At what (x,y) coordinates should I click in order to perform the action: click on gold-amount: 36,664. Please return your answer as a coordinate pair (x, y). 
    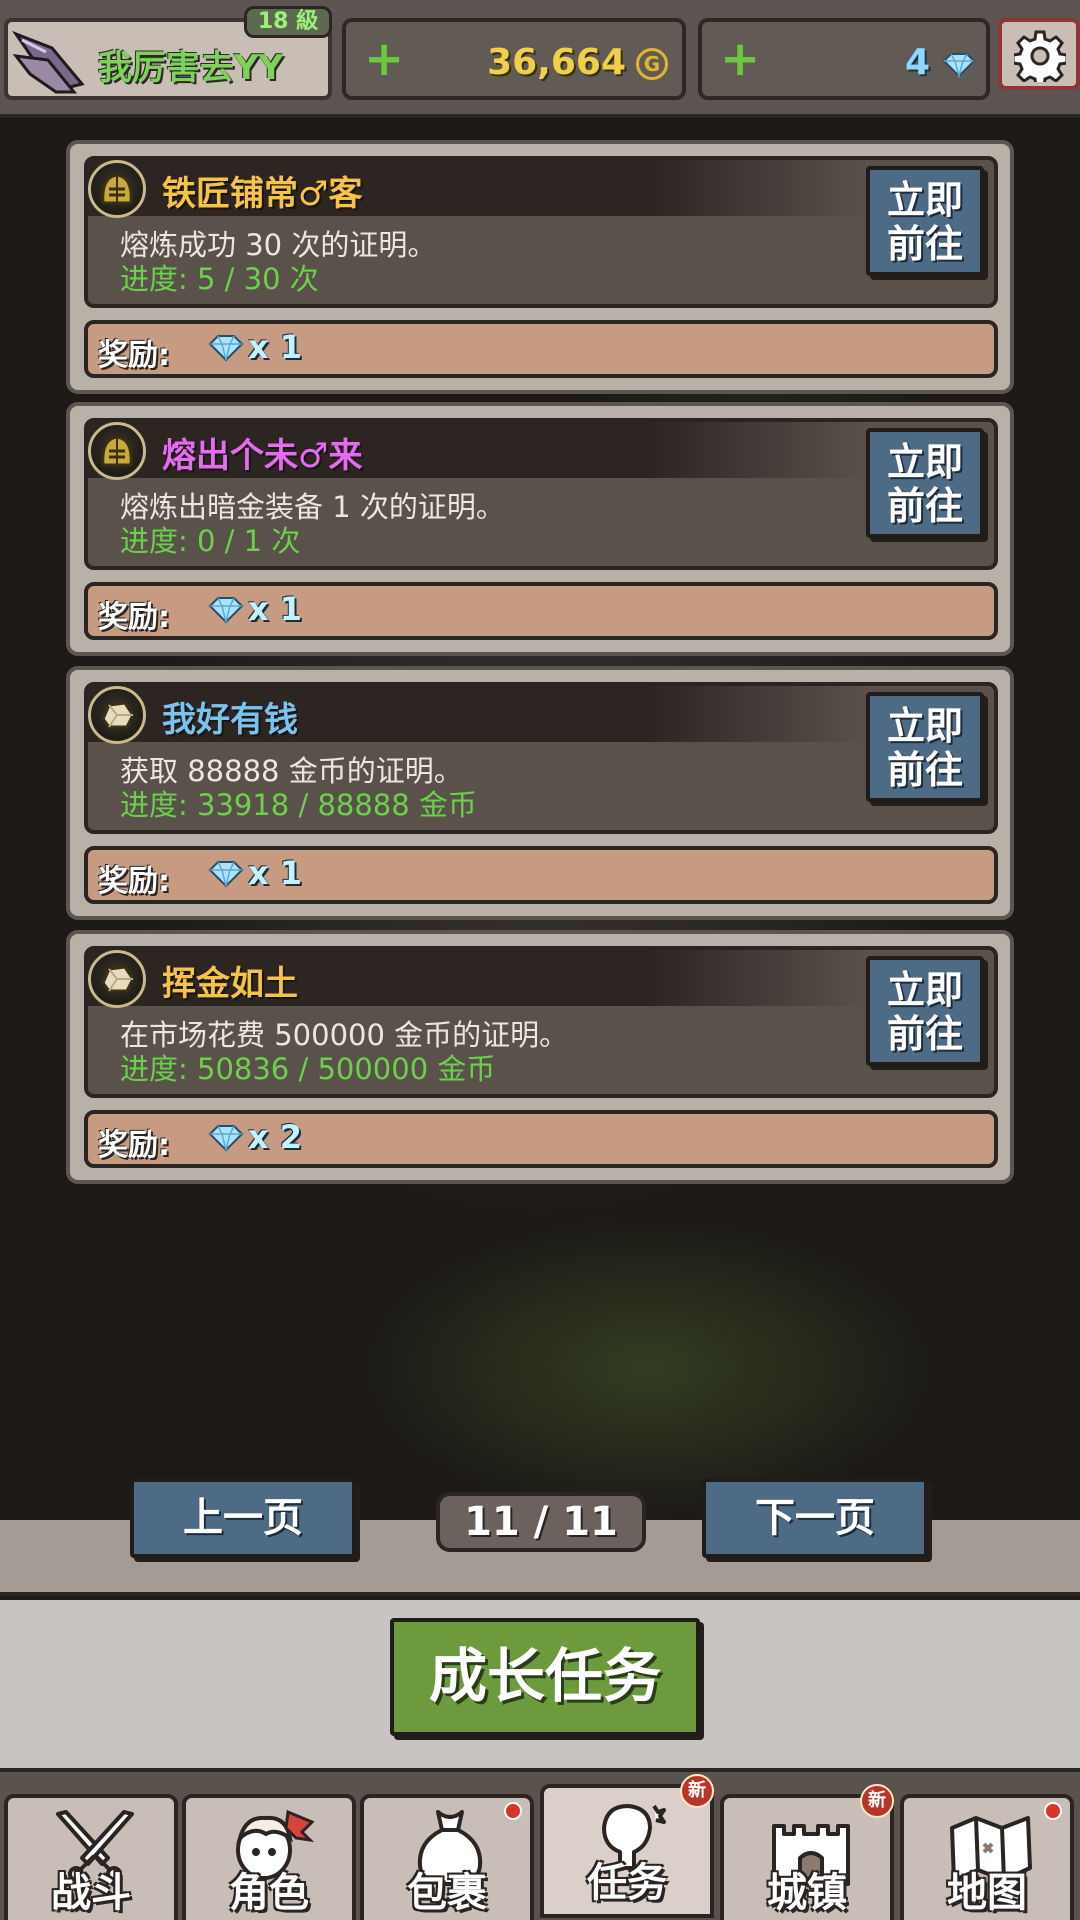
    Looking at the image, I should click on (556, 62).